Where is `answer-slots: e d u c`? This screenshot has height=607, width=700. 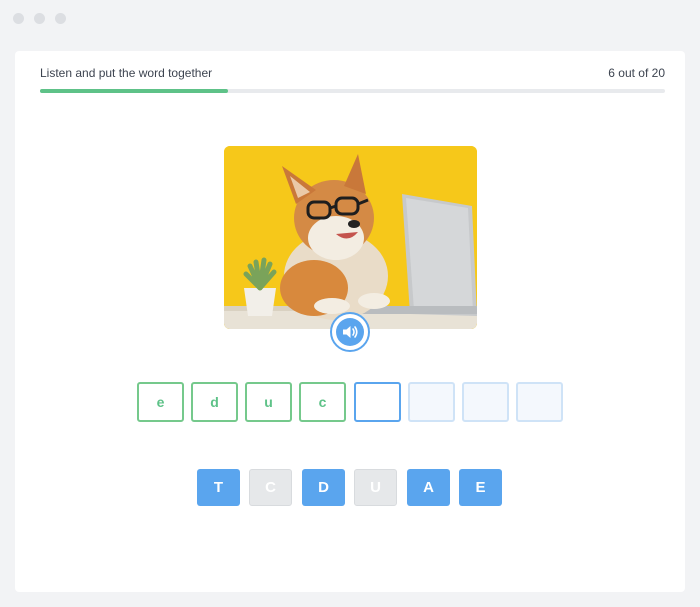
answer-slots: e d u c is located at coordinates (352, 402).